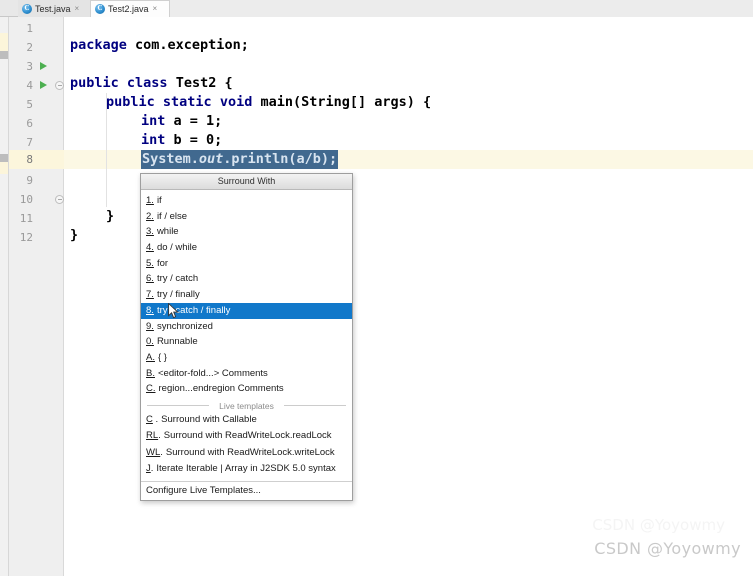 The width and height of the screenshot is (753, 576). What do you see at coordinates (246, 374) in the screenshot?
I see `popup-item-editor-fold: B. <editor-fold...> Comments` at bounding box center [246, 374].